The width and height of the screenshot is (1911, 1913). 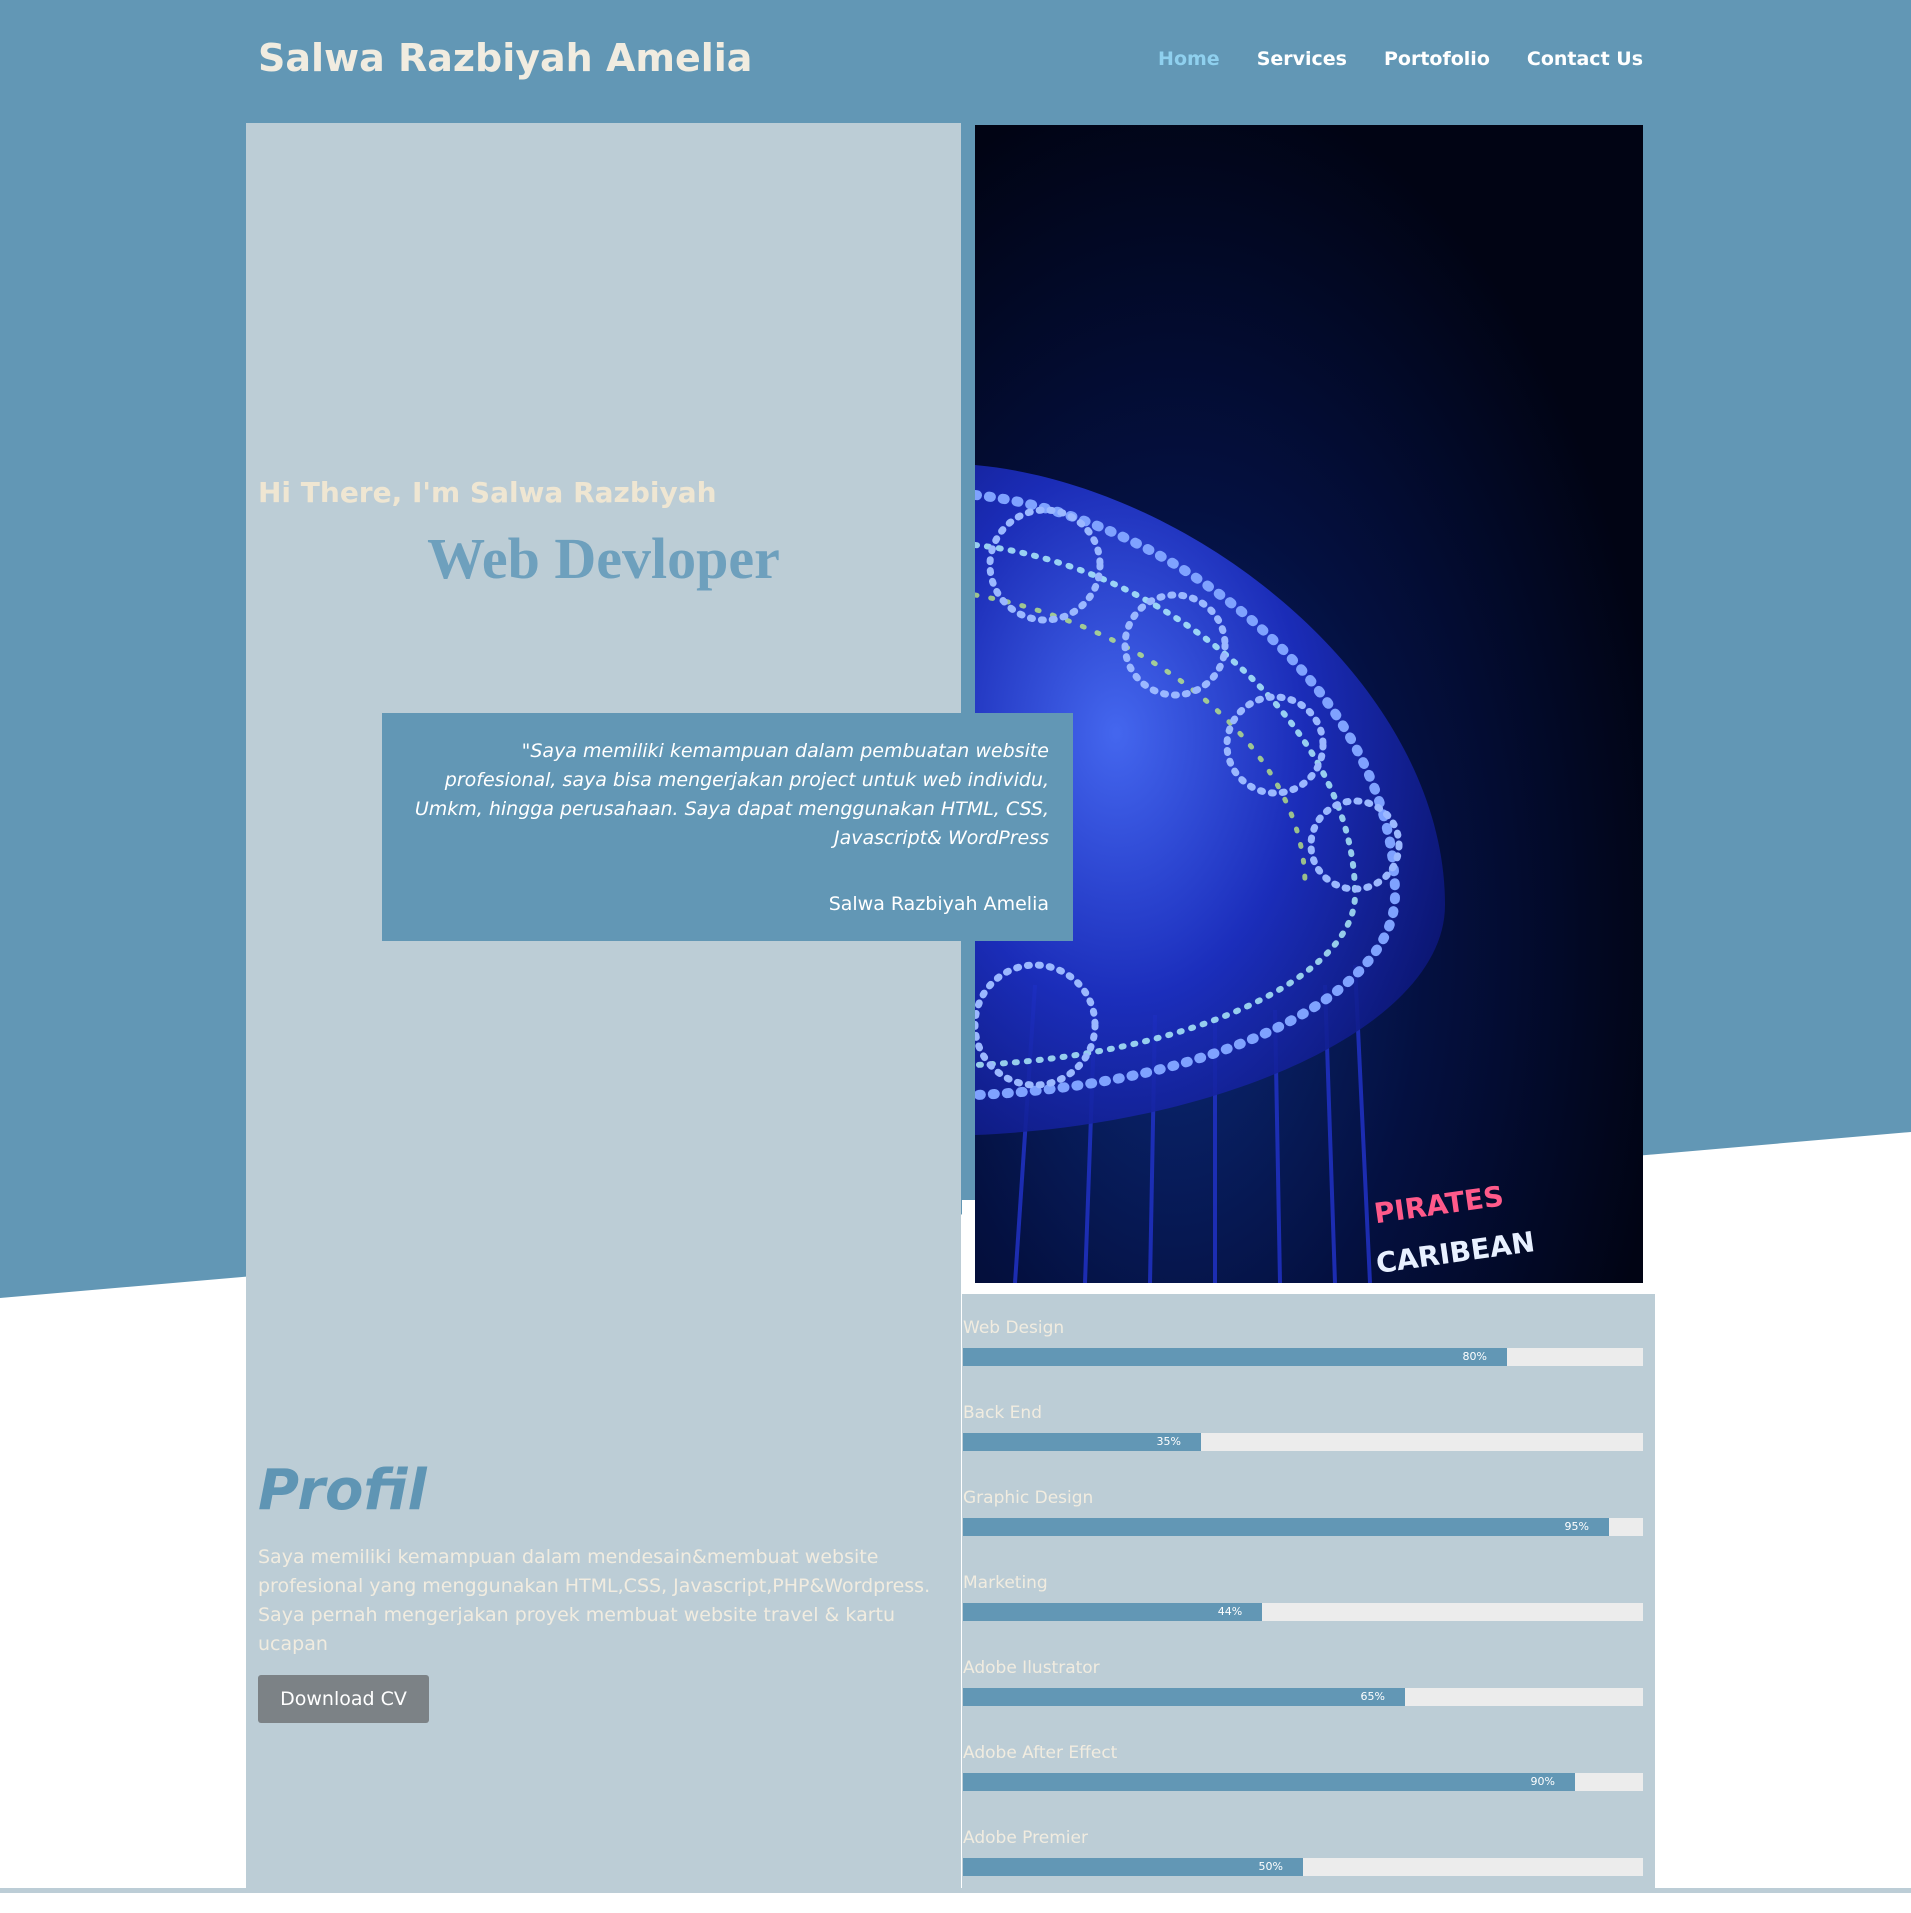 I want to click on skill-progress-bar: 95%, so click(x=1286, y=1527).